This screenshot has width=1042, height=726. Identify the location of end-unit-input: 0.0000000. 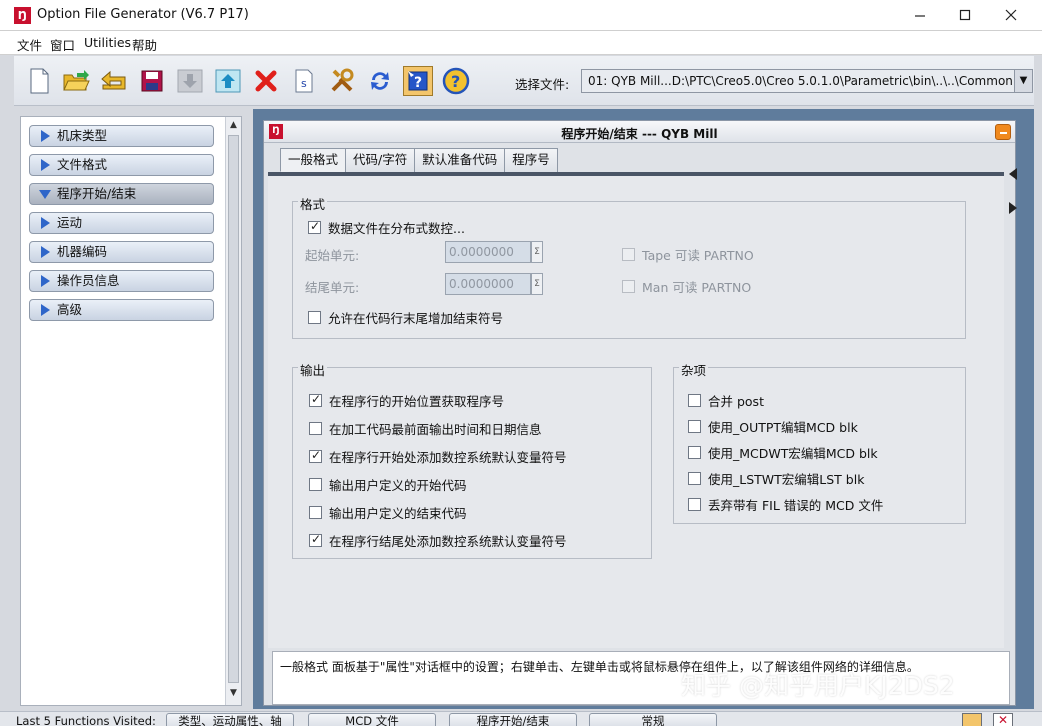
(488, 284).